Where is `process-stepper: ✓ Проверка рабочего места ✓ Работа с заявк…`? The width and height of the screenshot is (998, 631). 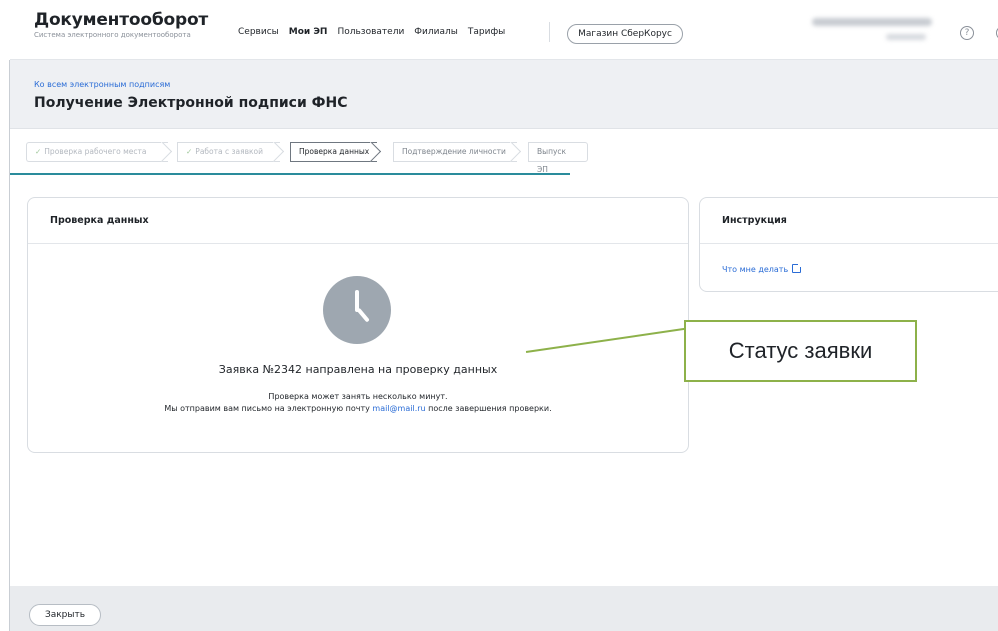 process-stepper: ✓ Проверка рабочего места ✓ Работа с заявк… is located at coordinates (504, 152).